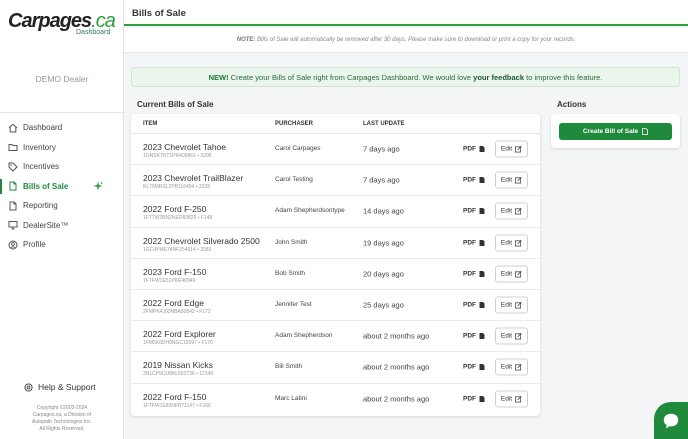 This screenshot has width=688, height=439. Describe the element at coordinates (185, 147) in the screenshot. I see `vehicle-name: 2023 Chevrolet Tahoe` at that location.